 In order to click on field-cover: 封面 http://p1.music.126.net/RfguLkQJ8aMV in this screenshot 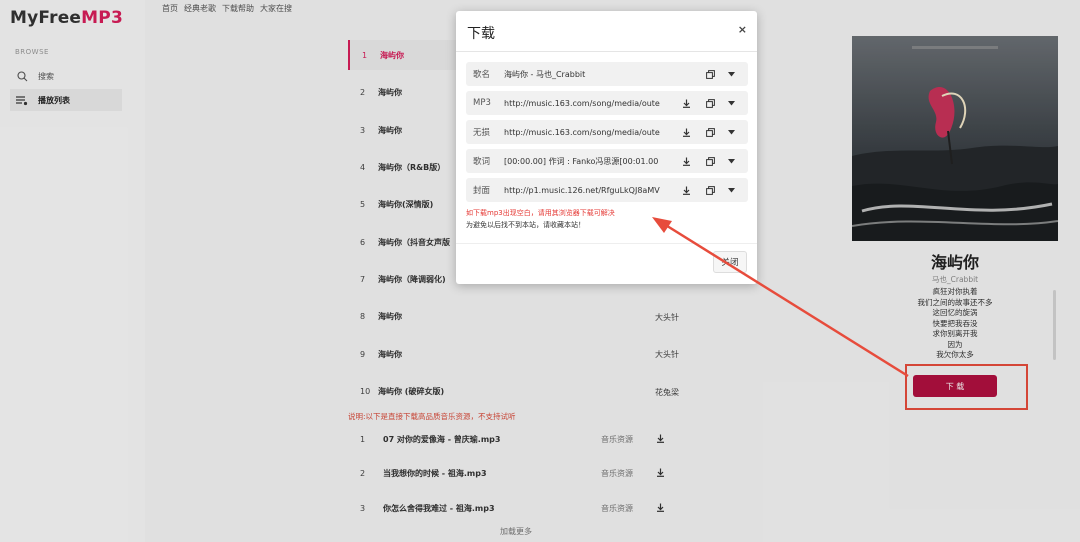, I will do `click(607, 190)`.